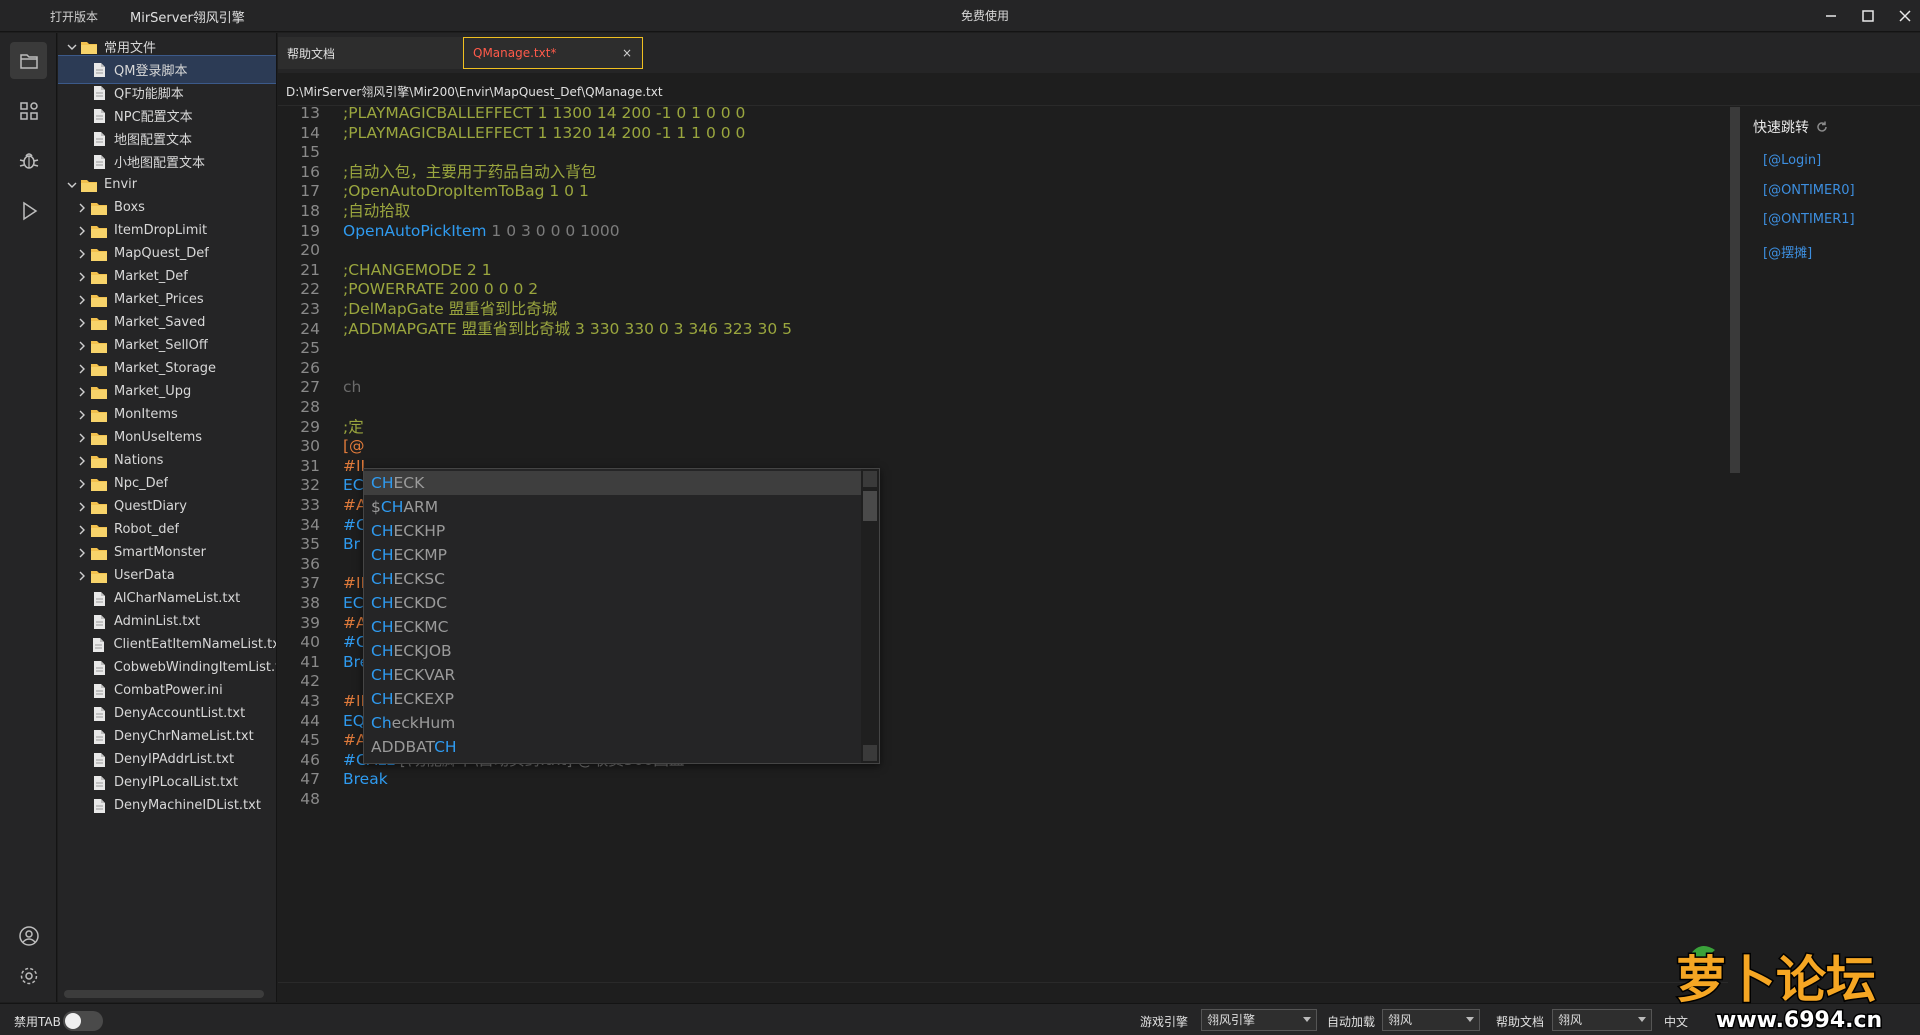 The image size is (1920, 1035). Describe the element at coordinates (83, 1021) in the screenshot. I see `disable-tab-toggle` at that location.